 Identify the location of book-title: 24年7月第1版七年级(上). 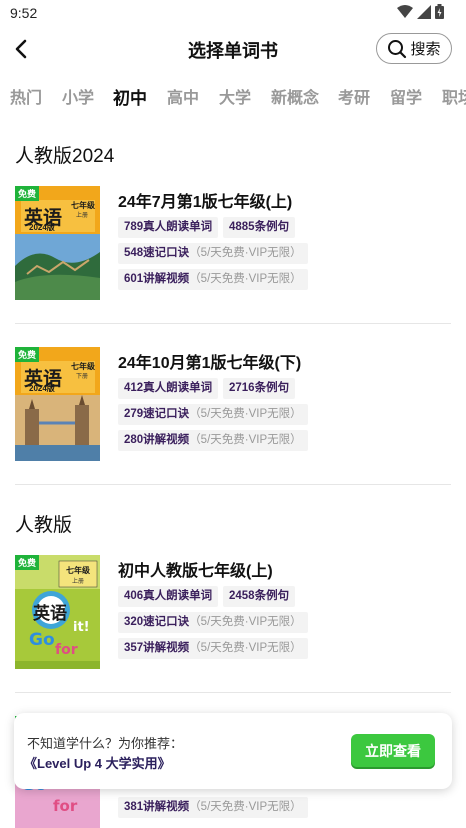
(205, 200).